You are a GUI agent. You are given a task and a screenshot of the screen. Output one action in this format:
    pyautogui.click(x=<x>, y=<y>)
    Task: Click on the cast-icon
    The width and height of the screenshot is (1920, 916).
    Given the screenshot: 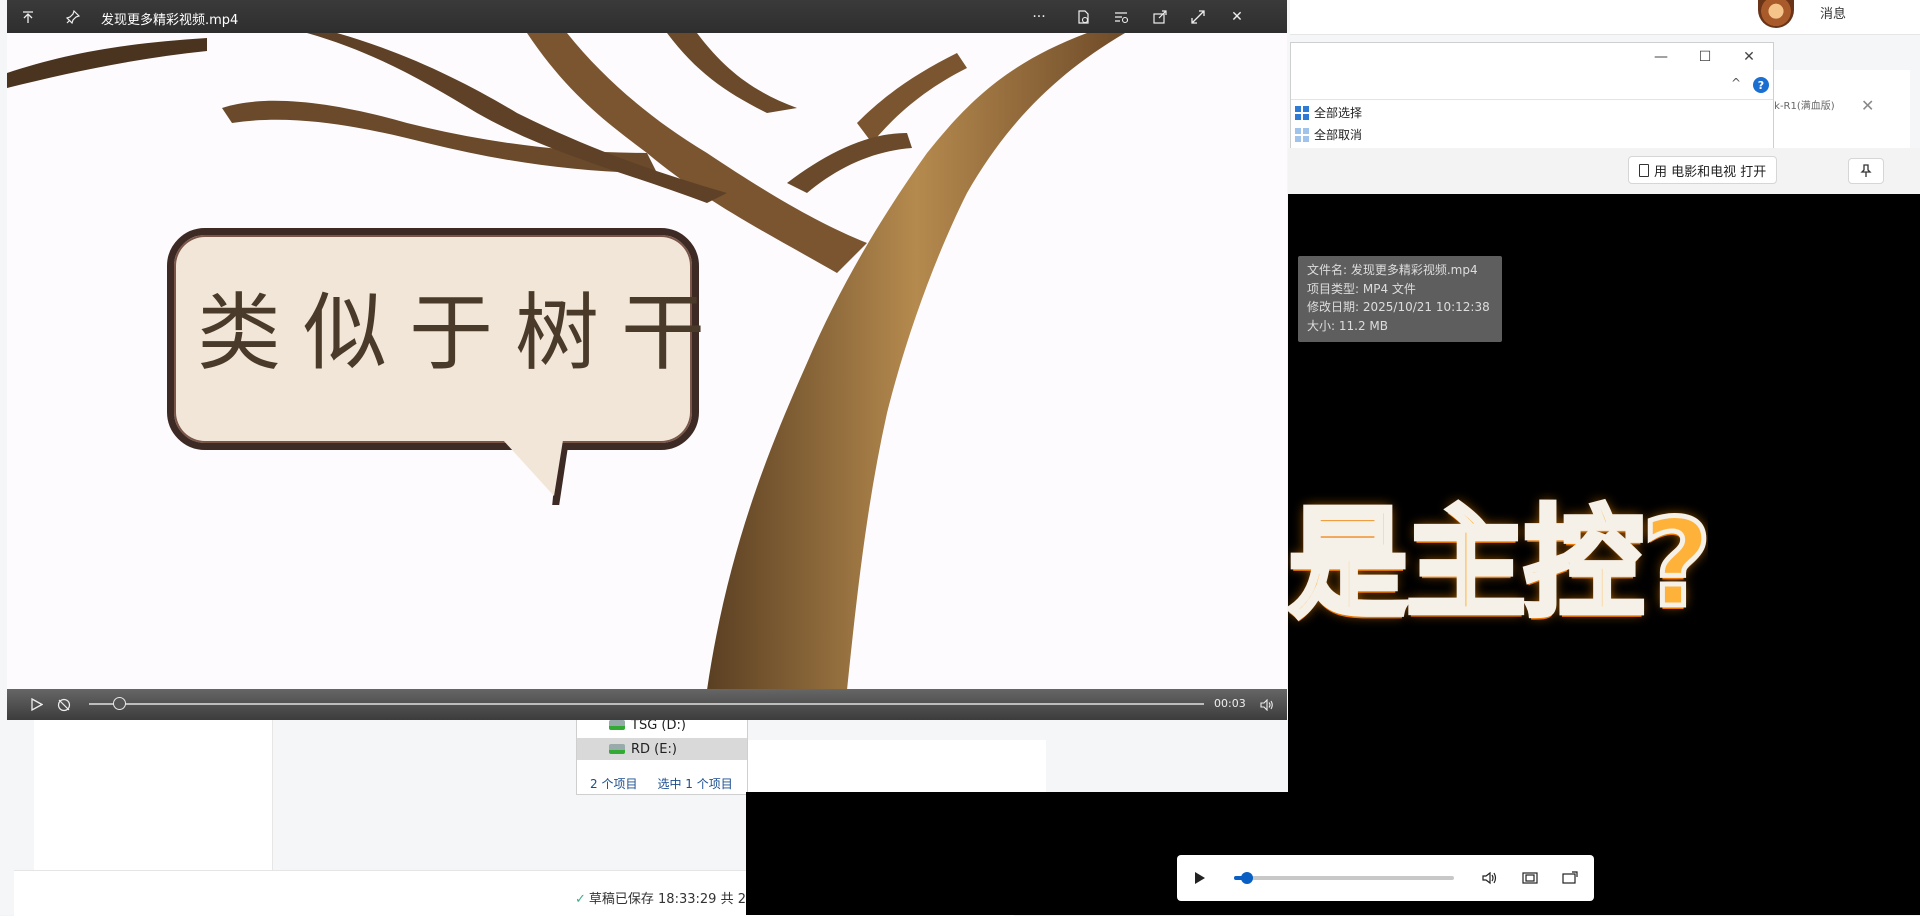 What is the action you would take?
    pyautogui.click(x=1570, y=878)
    